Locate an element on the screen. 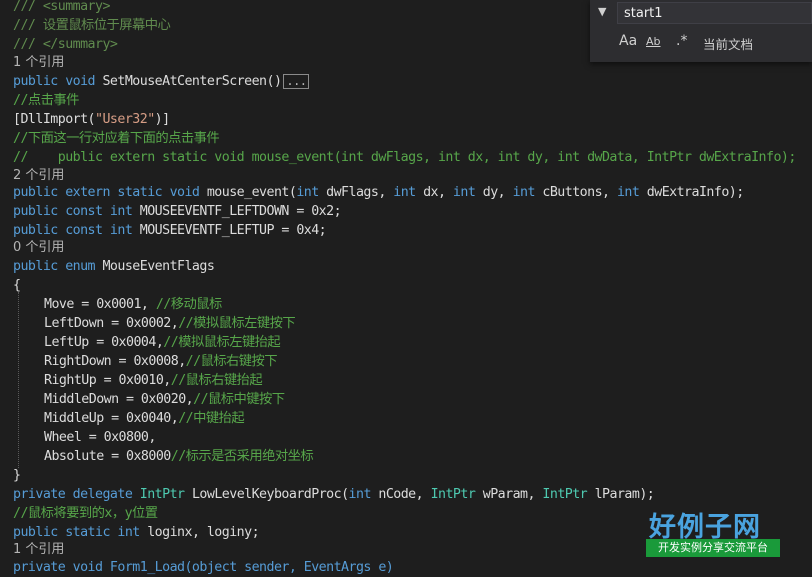 This screenshot has height=577, width=812. enum-member: LeftUp = 0x0004,//模拟鼠标左键抬起 is located at coordinates (162, 342).